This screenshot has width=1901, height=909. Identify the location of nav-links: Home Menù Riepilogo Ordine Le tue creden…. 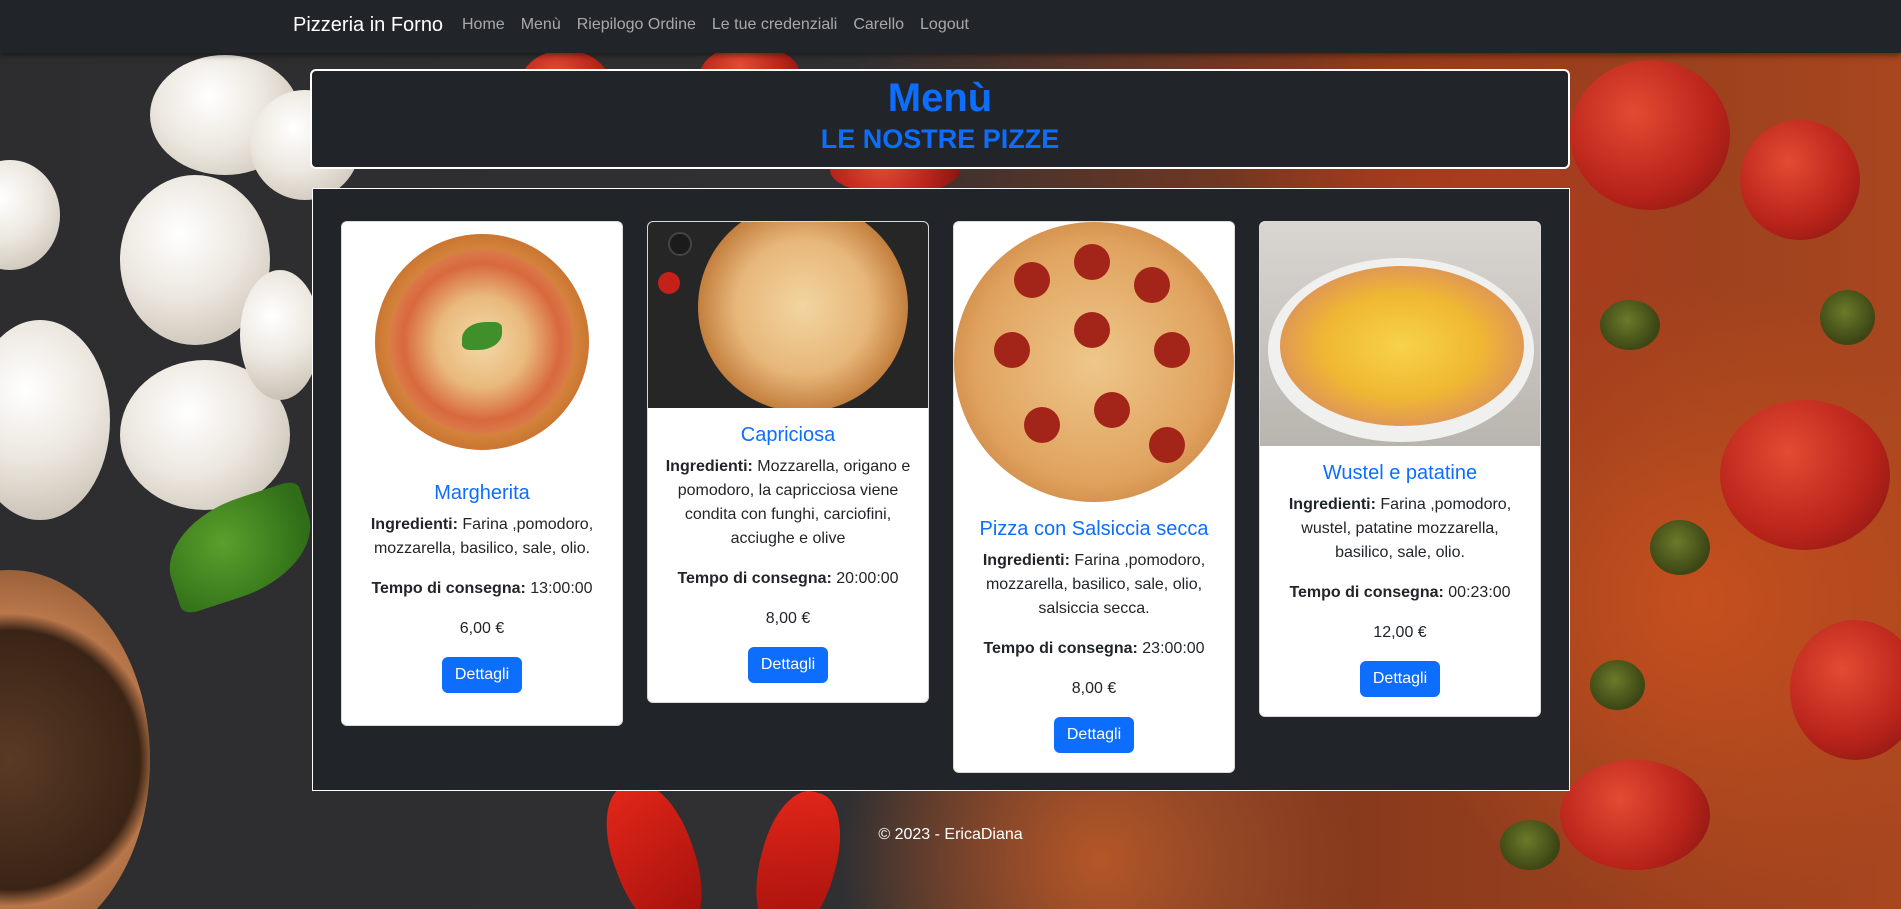
(723, 25).